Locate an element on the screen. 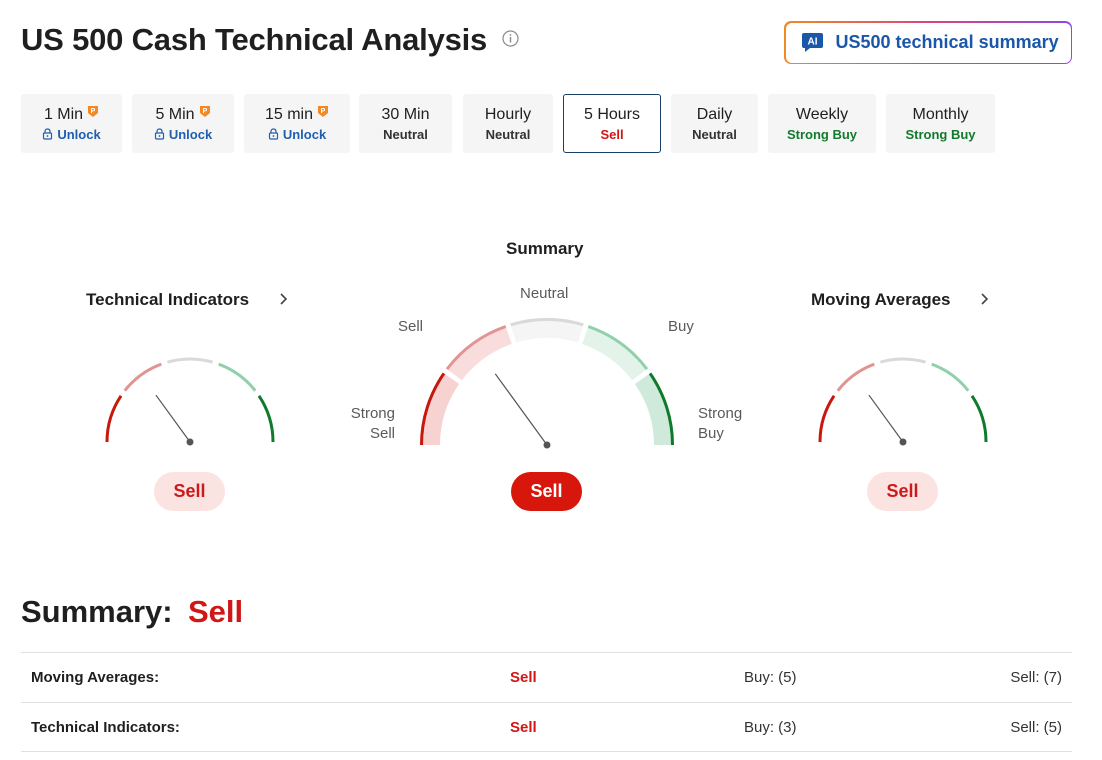  tab-name-text: 15 min is located at coordinates (289, 114).